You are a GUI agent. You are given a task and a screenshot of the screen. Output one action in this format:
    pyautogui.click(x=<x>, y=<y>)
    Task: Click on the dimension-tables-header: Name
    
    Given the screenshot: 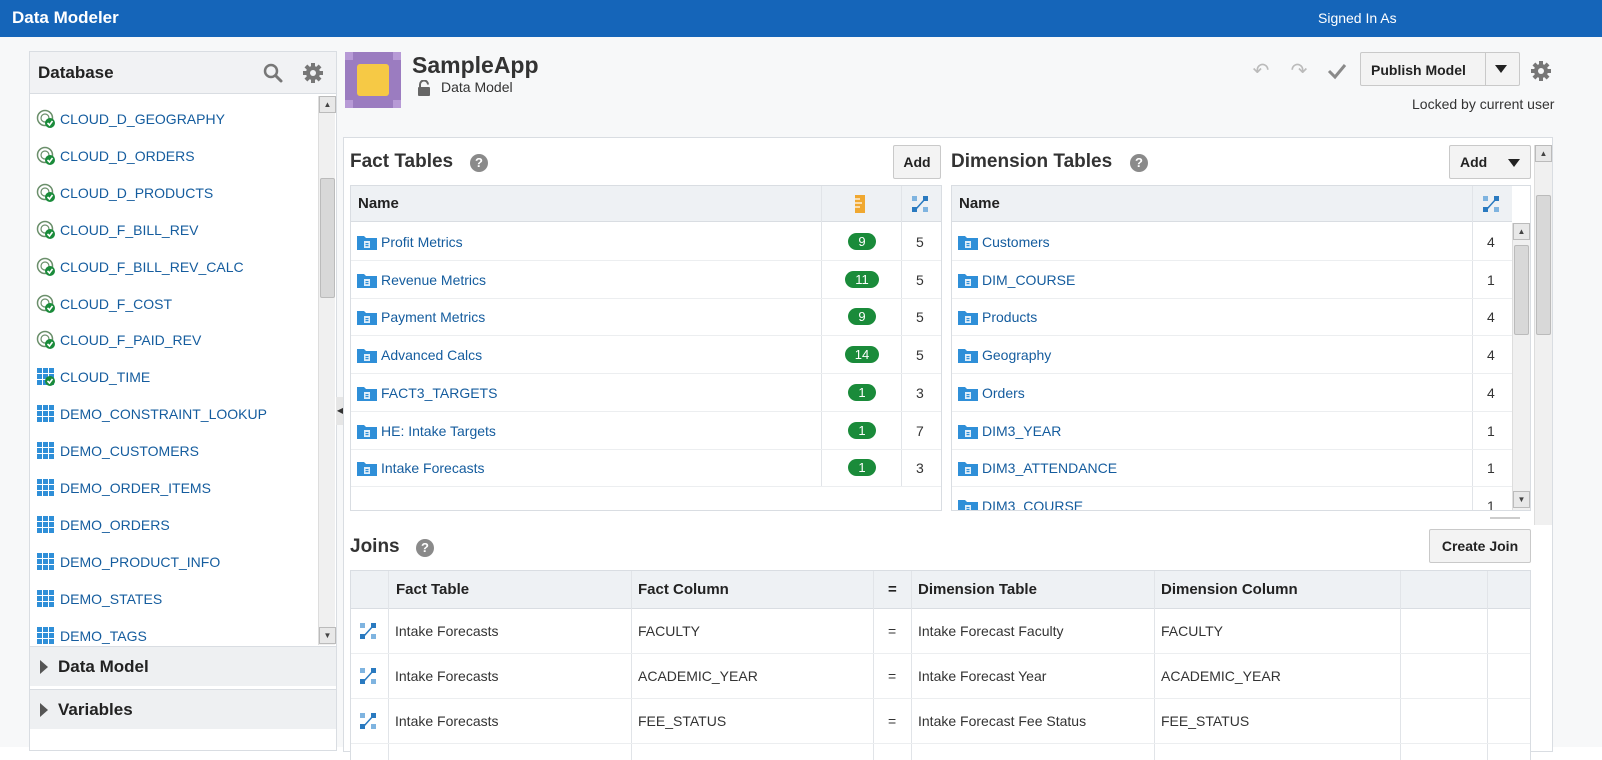 What is the action you would take?
    pyautogui.click(x=1232, y=204)
    